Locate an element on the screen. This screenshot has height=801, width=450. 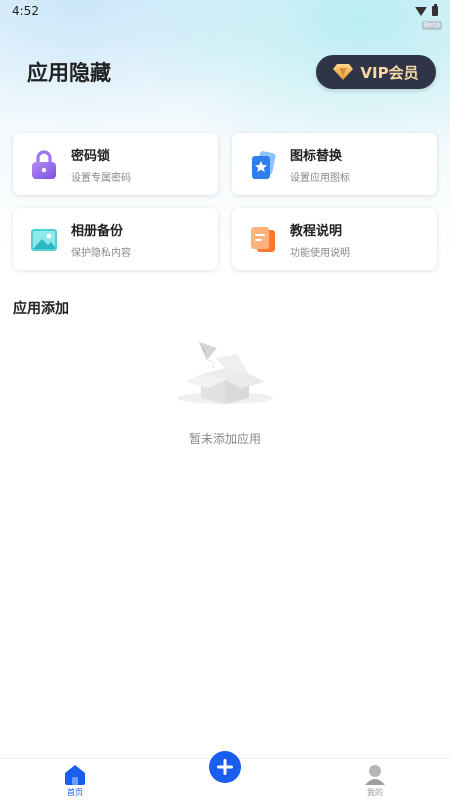
card-tutorial: 教程说明 功能使用说明 is located at coordinates (334, 239).